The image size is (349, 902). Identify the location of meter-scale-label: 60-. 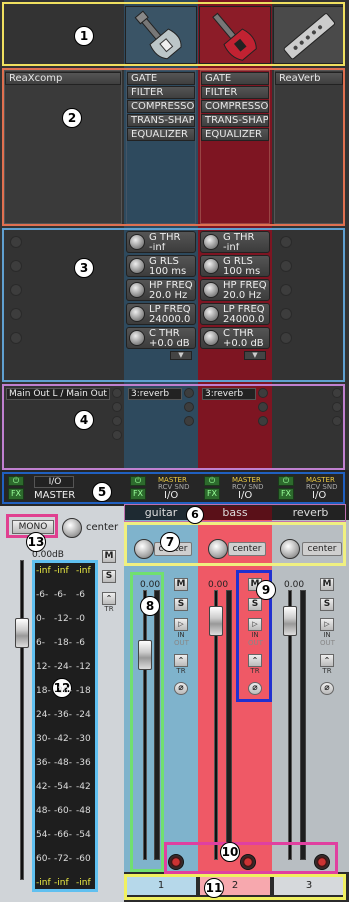
(43, 859).